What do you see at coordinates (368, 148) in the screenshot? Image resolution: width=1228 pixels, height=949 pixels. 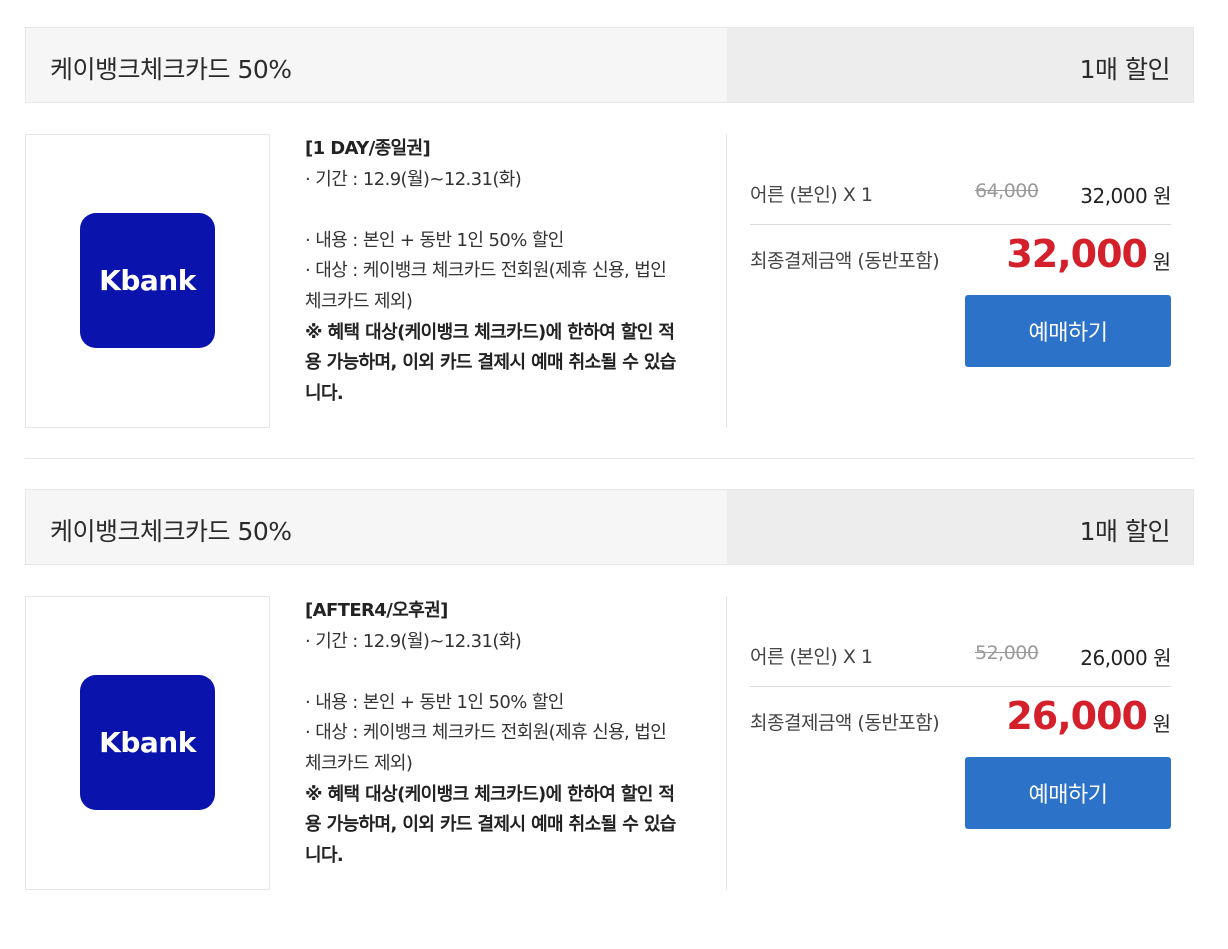 I see `ticket-name: [1 DAY/종일권]` at bounding box center [368, 148].